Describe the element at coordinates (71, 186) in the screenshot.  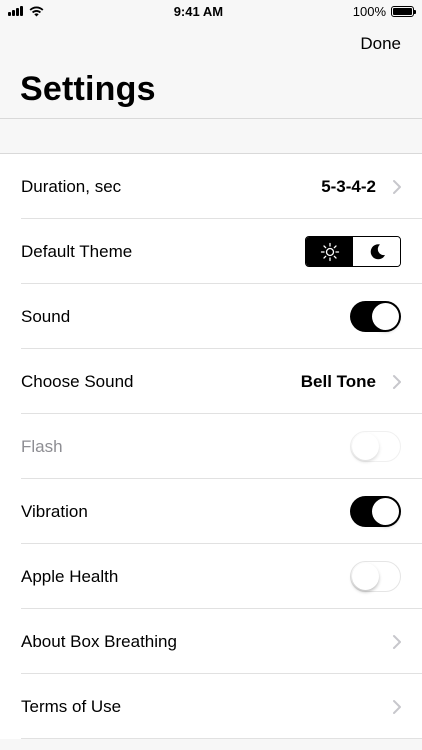
I see `duration-label: Duration, sec` at that location.